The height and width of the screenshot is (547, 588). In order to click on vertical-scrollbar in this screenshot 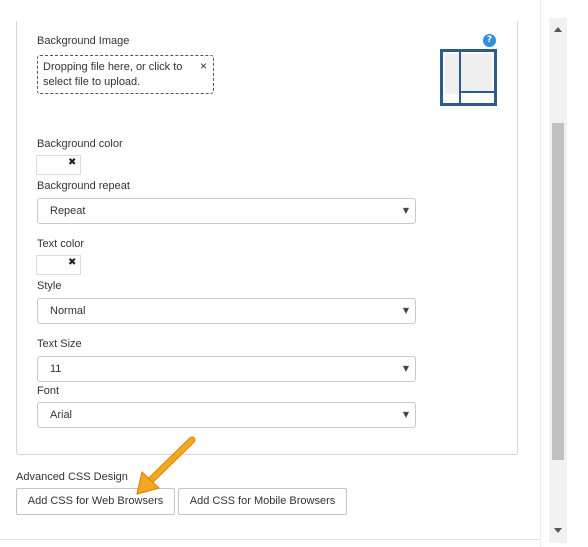, I will do `click(558, 280)`.